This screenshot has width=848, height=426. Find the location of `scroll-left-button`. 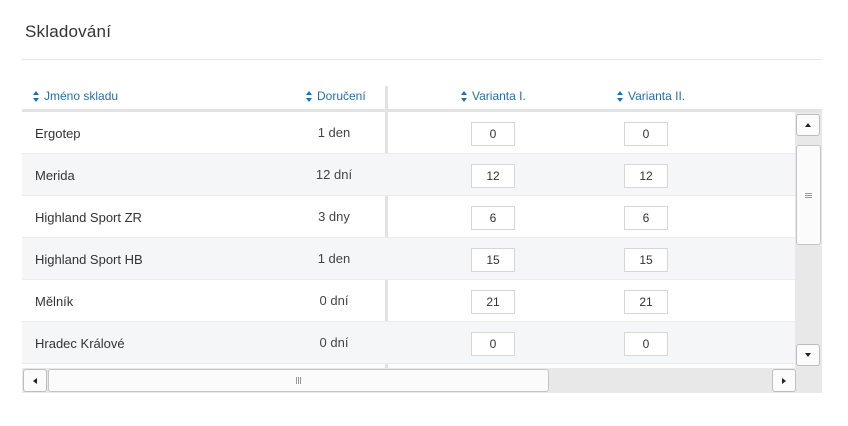

scroll-left-button is located at coordinates (35, 380).